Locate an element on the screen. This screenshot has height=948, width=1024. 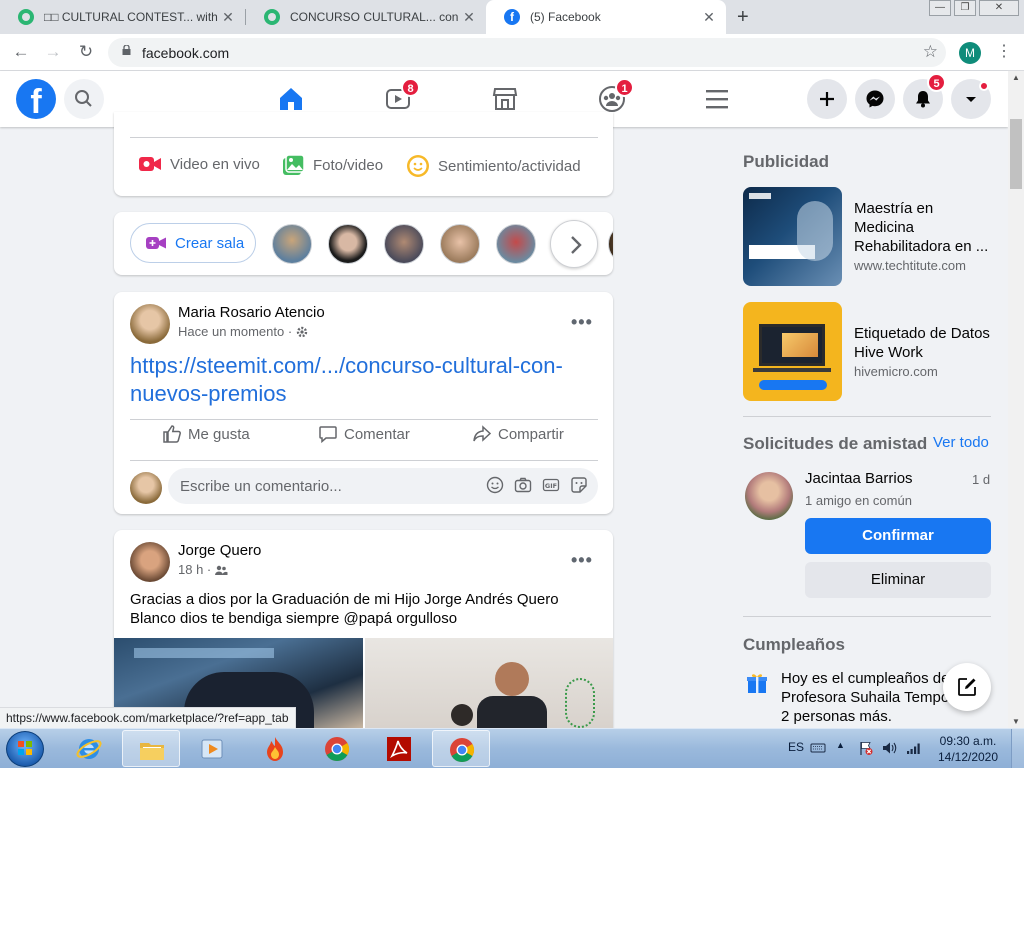
friend-request-age: 1 d is located at coordinates (981, 479).